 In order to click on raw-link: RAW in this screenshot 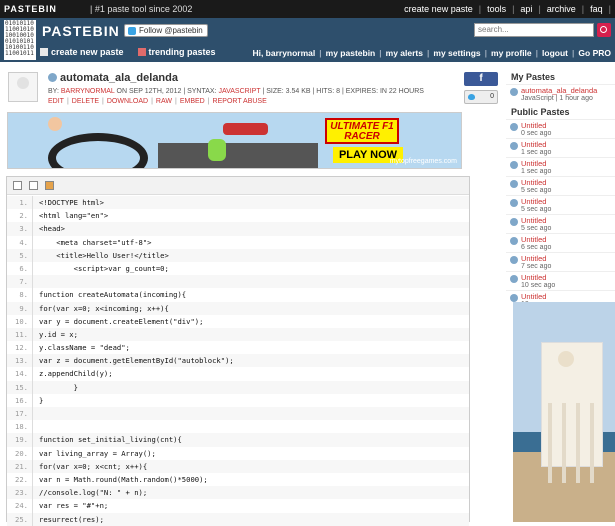, I will do `click(164, 101)`.